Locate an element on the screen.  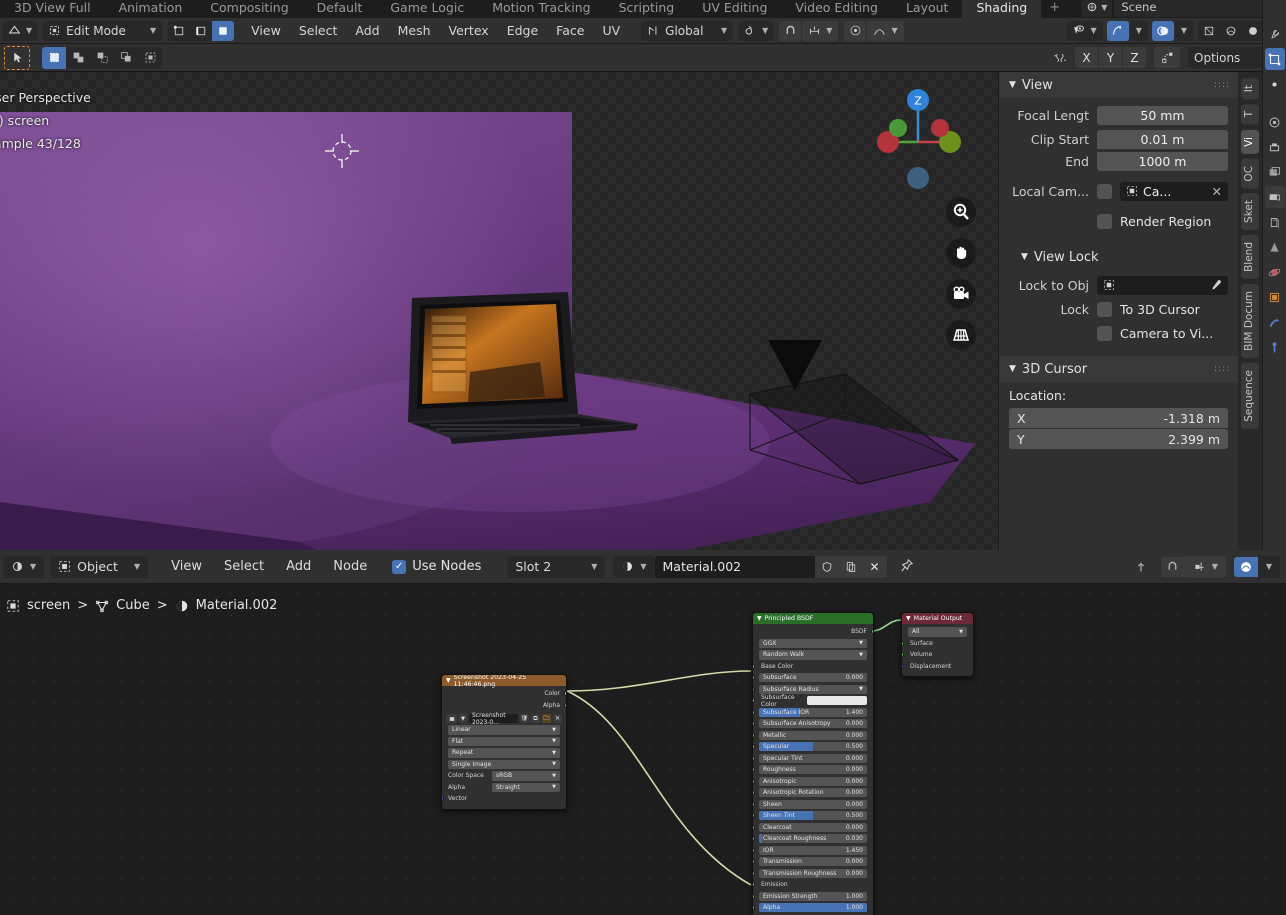
node-shading-settings: ▼ is located at coordinates (1268, 566).